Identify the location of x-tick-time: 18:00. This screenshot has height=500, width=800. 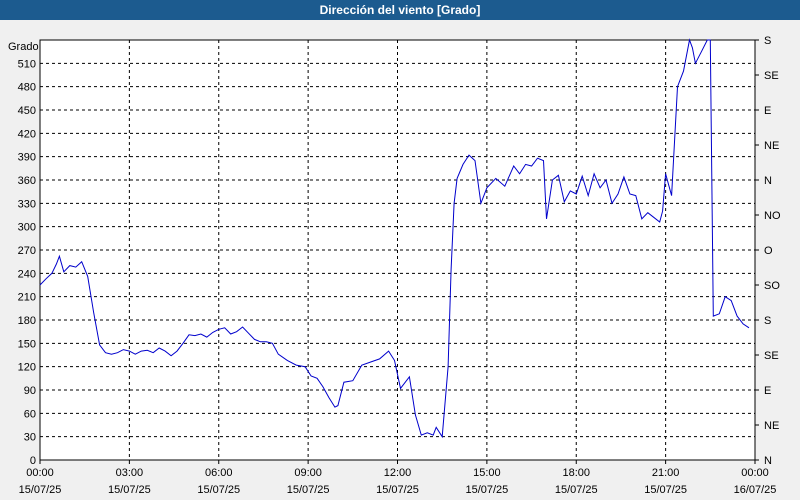
(576, 473).